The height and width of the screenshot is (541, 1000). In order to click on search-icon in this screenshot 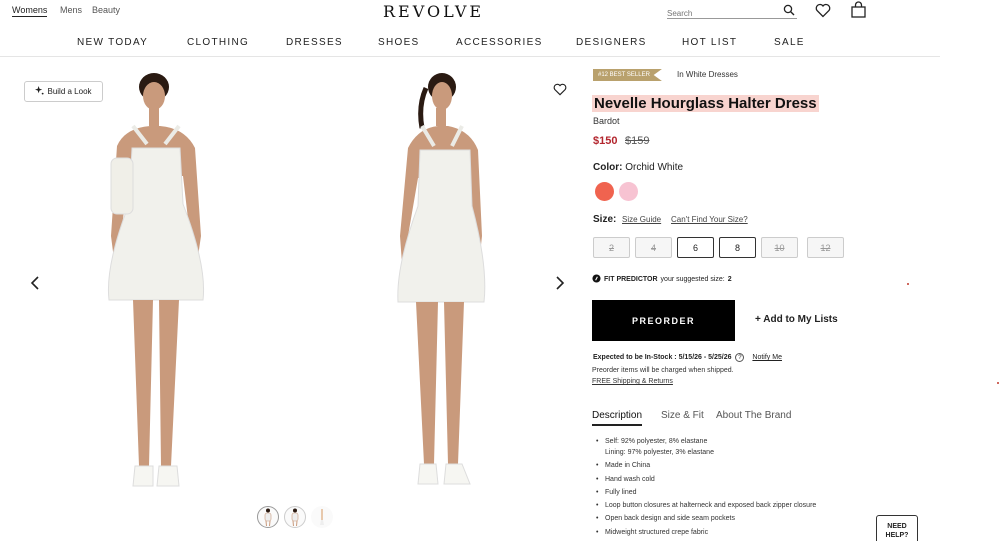, I will do `click(789, 12)`.